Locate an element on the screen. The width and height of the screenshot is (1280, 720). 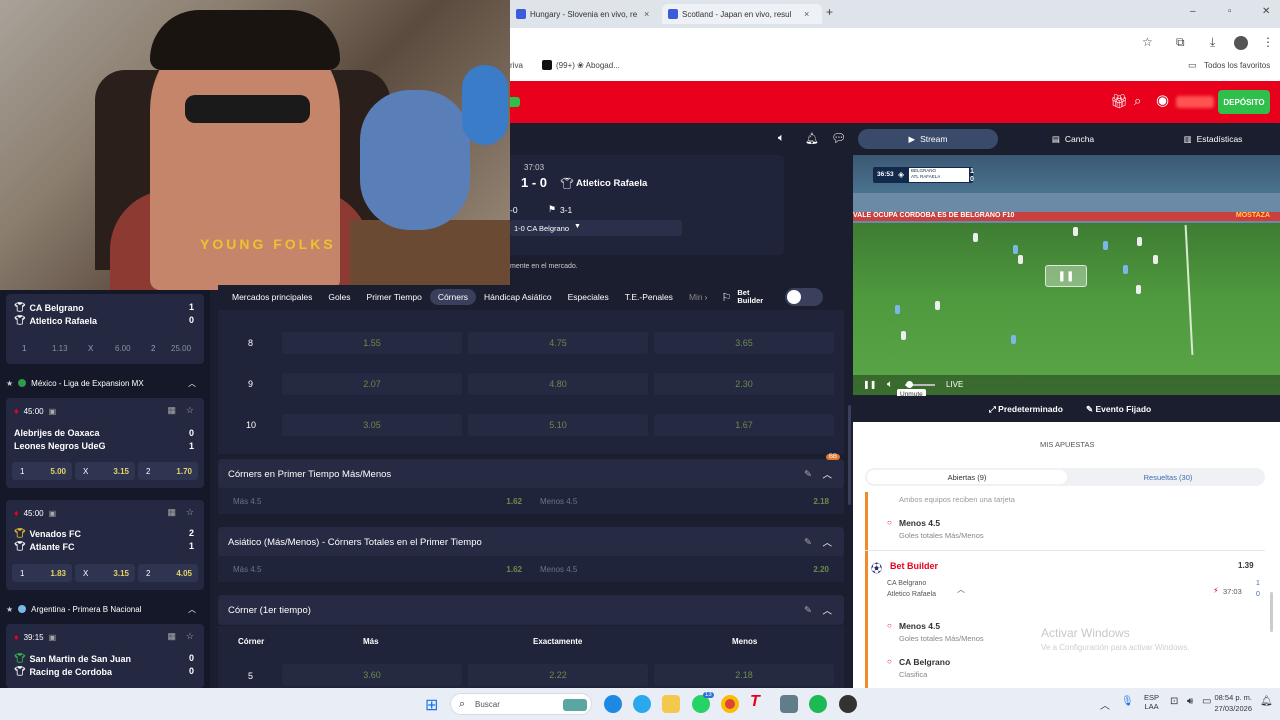
odd-value: 25.00 is located at coordinates (181, 348).